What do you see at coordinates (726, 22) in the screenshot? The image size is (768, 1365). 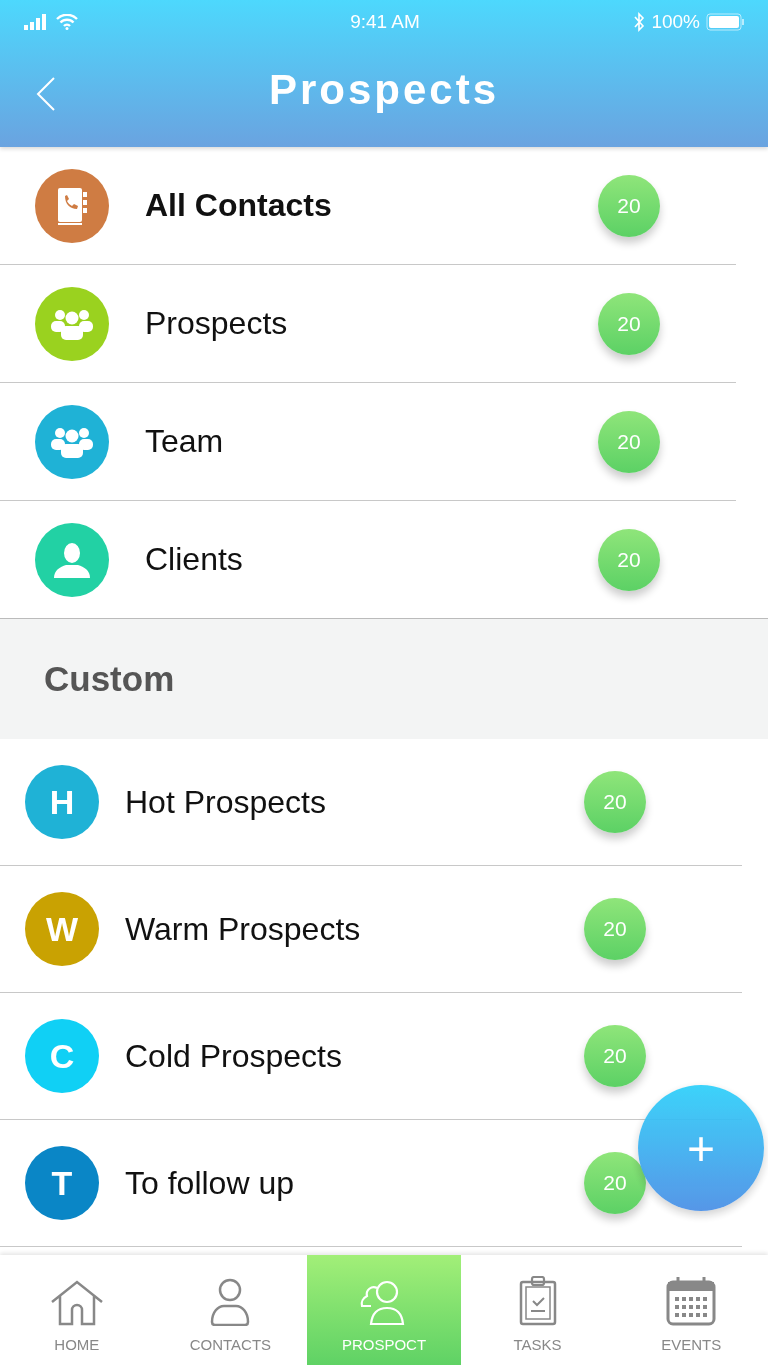 I see `battery-icon` at bounding box center [726, 22].